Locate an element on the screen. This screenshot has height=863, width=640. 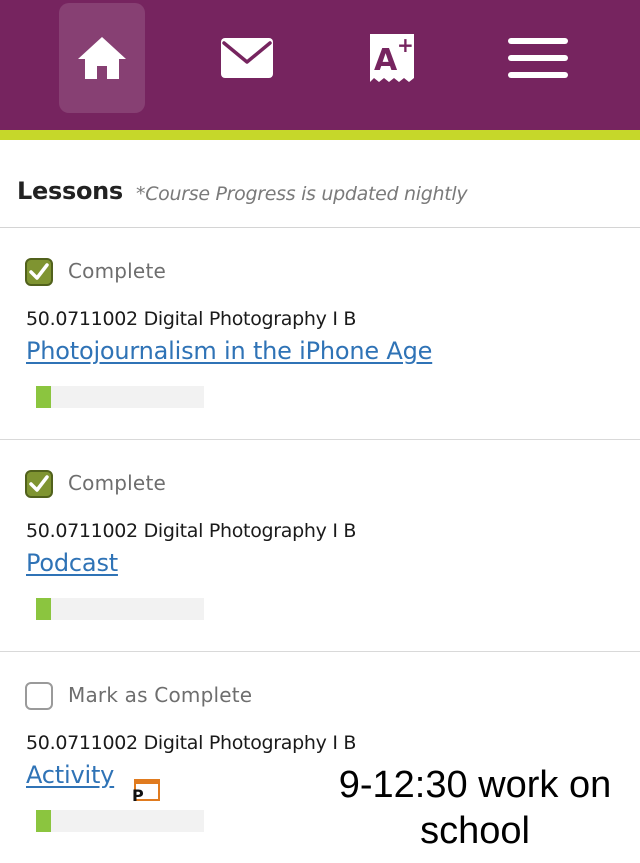
svg-text: A is located at coordinates (386, 60).